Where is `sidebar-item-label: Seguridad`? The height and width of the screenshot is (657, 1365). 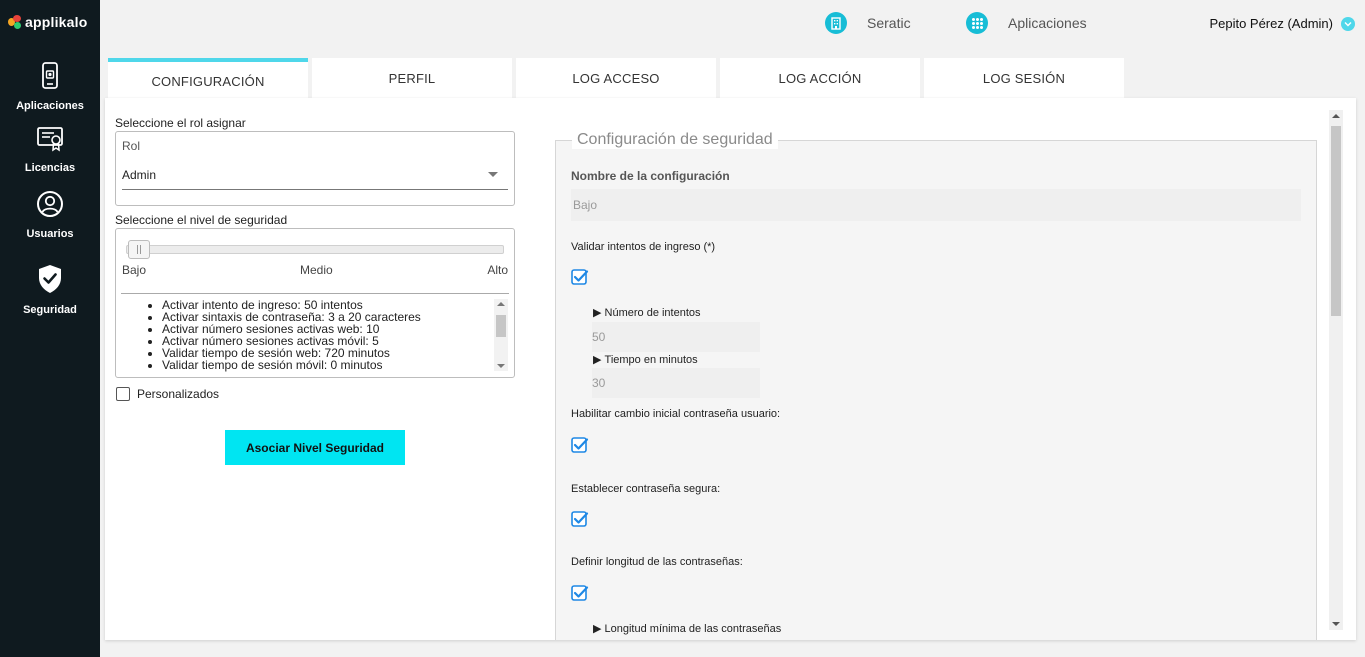
sidebar-item-label: Seguridad is located at coordinates (50, 310).